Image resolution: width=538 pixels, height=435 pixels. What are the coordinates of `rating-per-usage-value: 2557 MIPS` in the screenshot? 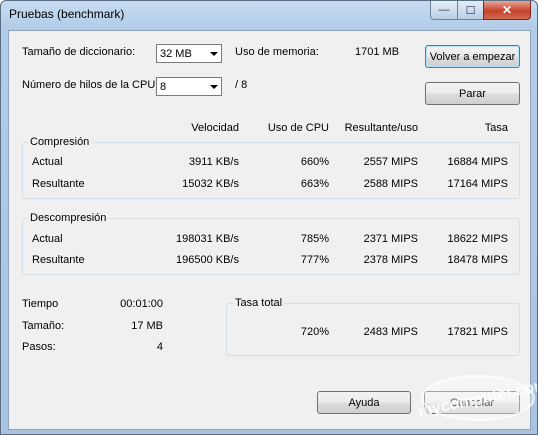 It's located at (390, 162).